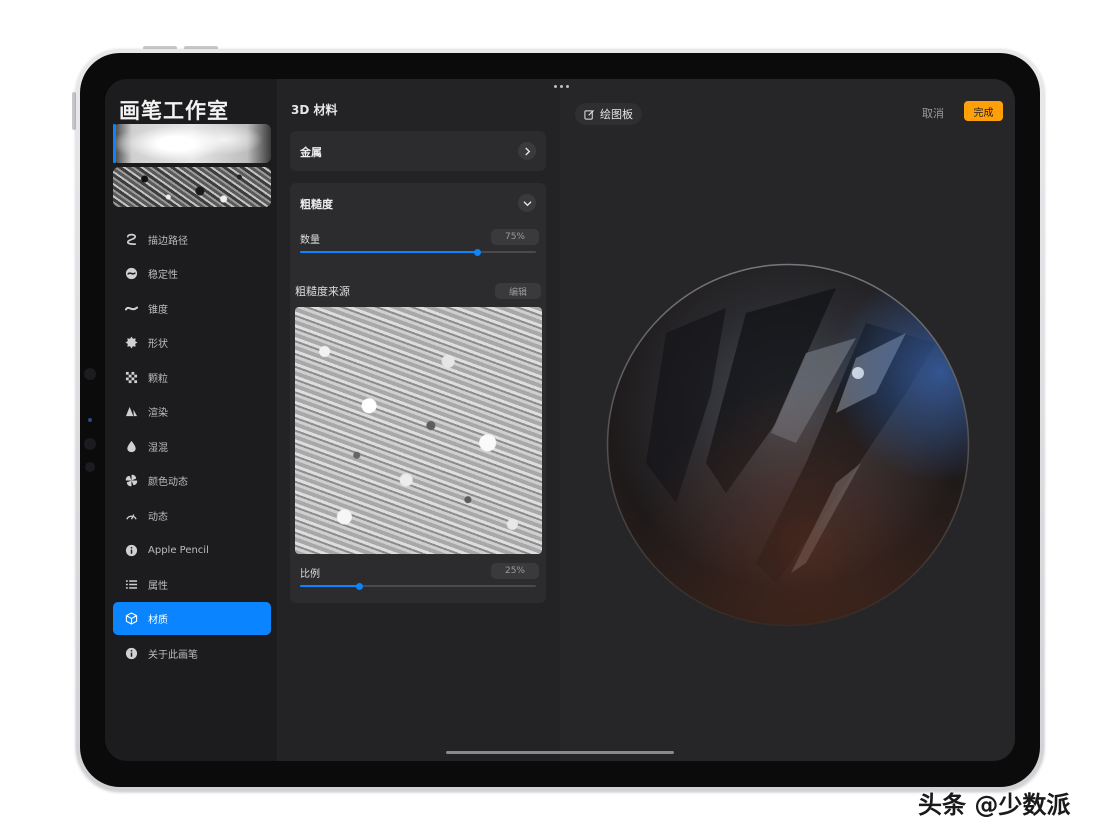 This screenshot has height=840, width=1120. What do you see at coordinates (173, 655) in the screenshot?
I see `sidebar-item-label: 关于此画笔` at bounding box center [173, 655].